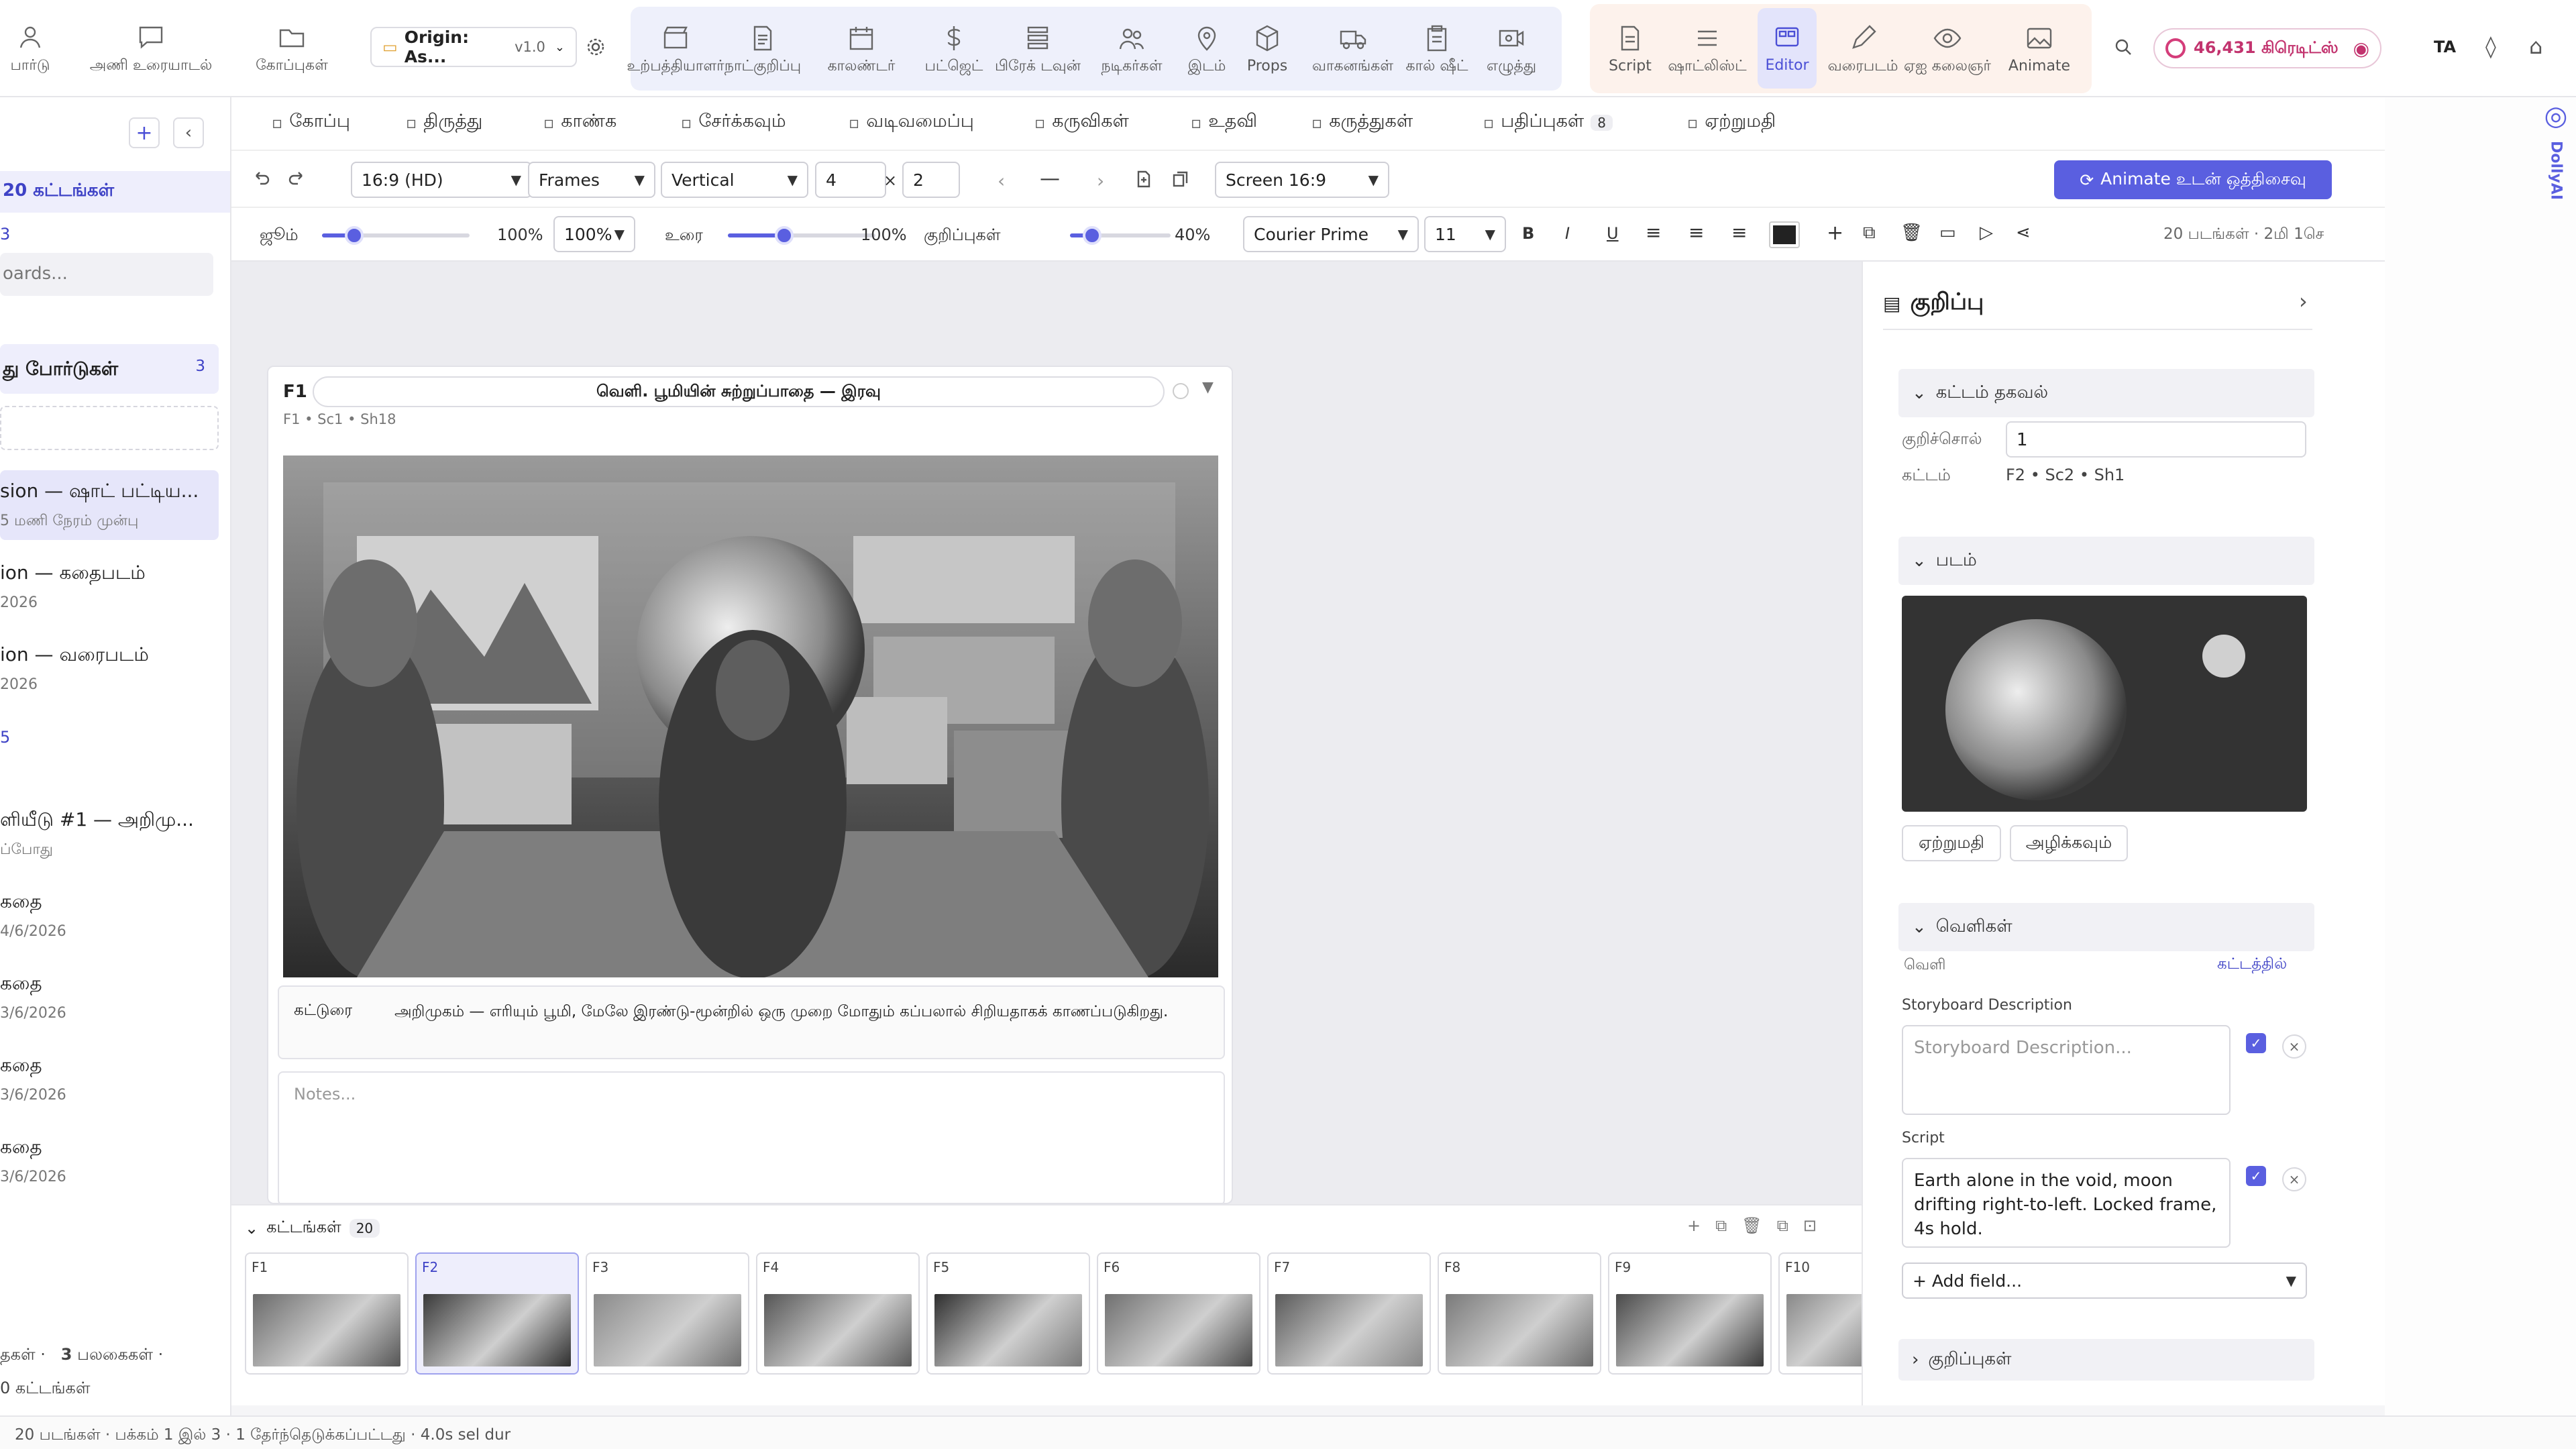 This screenshot has height=1449, width=2576. What do you see at coordinates (473, 47) in the screenshot?
I see `project-select: ▭ Origin: As... v1.0 ⌄` at bounding box center [473, 47].